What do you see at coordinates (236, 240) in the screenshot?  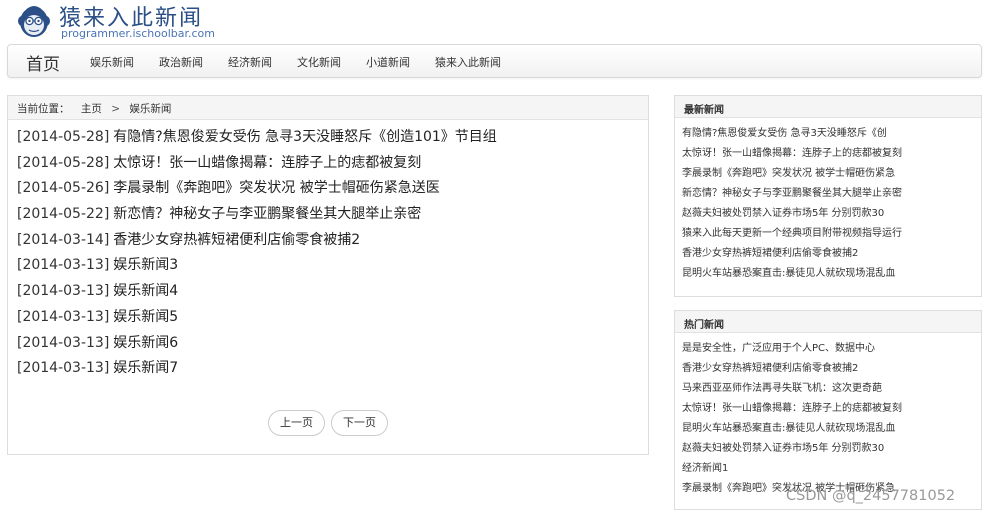 I see `news-title-link: 香港少女穿热裤短裙便利店偷零食被捕2` at bounding box center [236, 240].